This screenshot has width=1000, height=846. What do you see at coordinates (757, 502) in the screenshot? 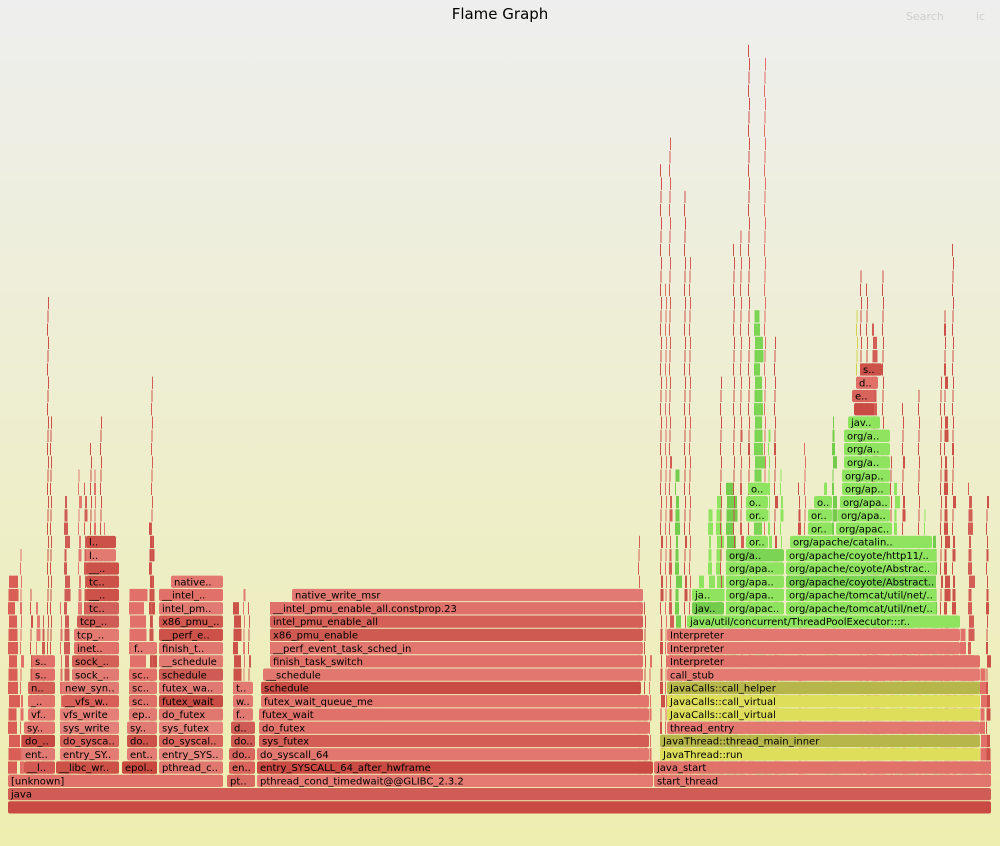
I see `flame-frame: o..` at bounding box center [757, 502].